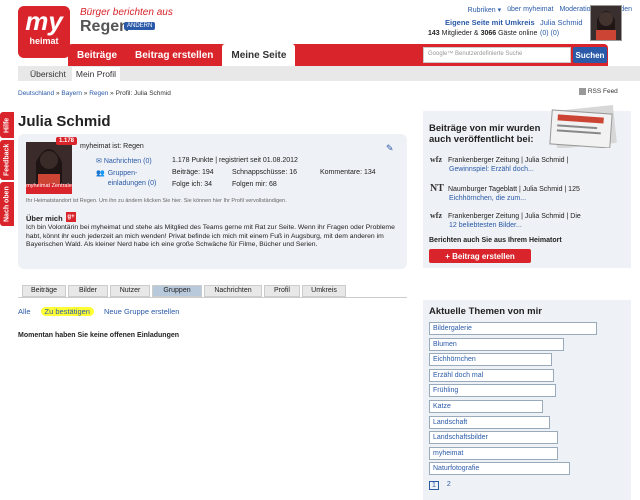  What do you see at coordinates (264, 172) in the screenshot?
I see `snapshots-count: Schnappschüsse: 16` at bounding box center [264, 172].